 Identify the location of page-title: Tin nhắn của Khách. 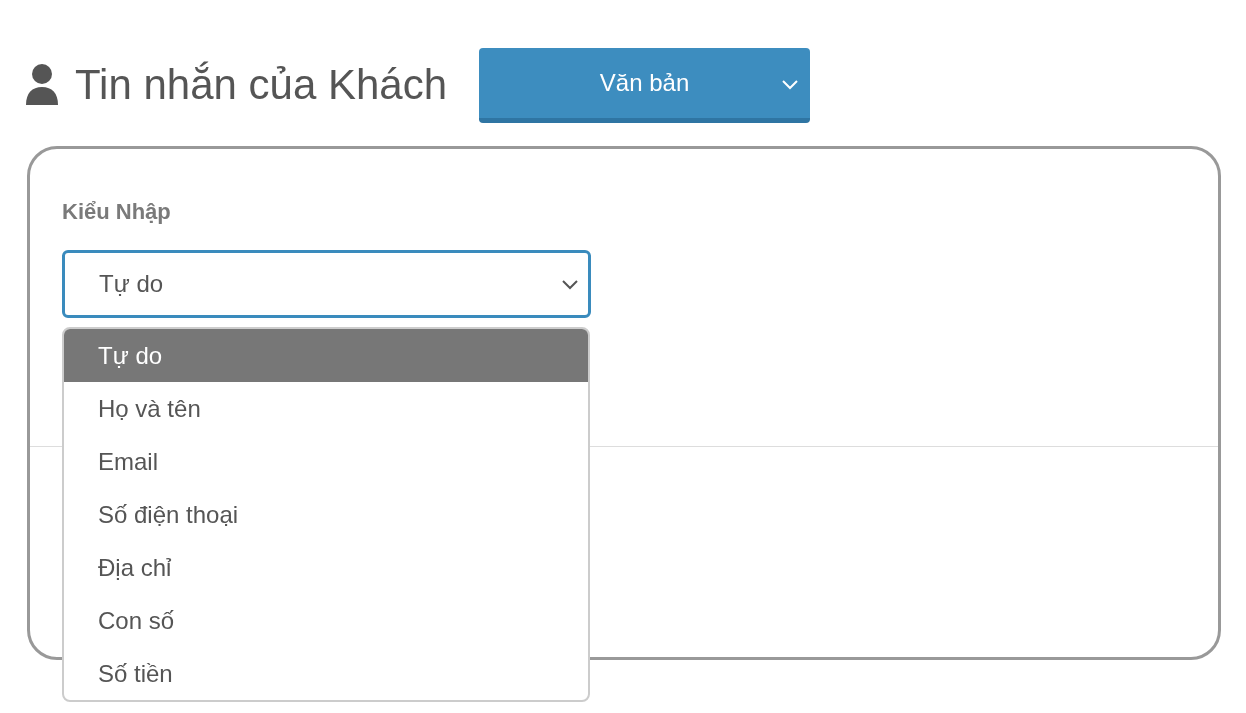
(261, 85).